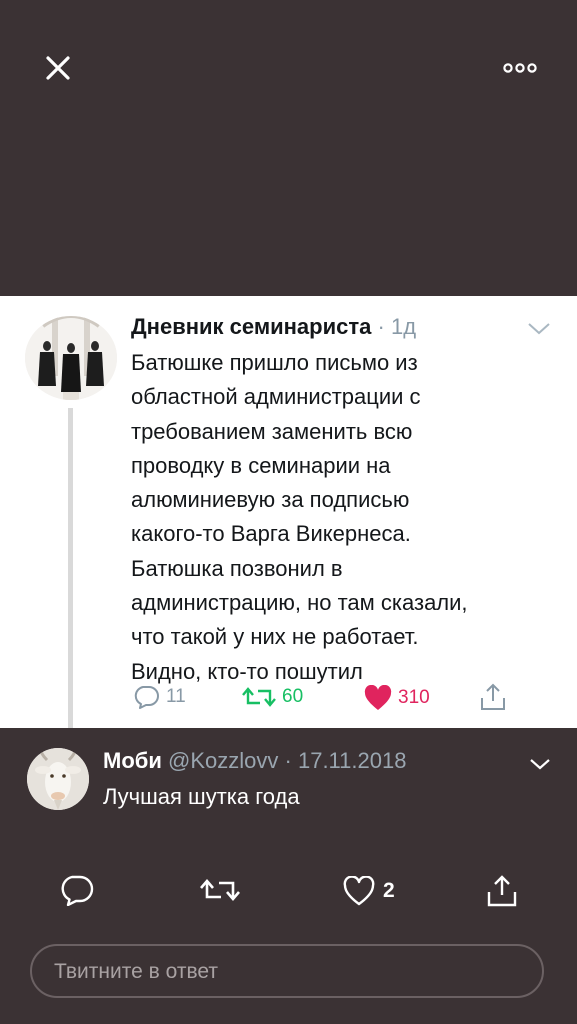 The width and height of the screenshot is (577, 1024). Describe the element at coordinates (271, 534) in the screenshot. I see `tweet-text-line: какого-то Варга Викернеса.` at that location.